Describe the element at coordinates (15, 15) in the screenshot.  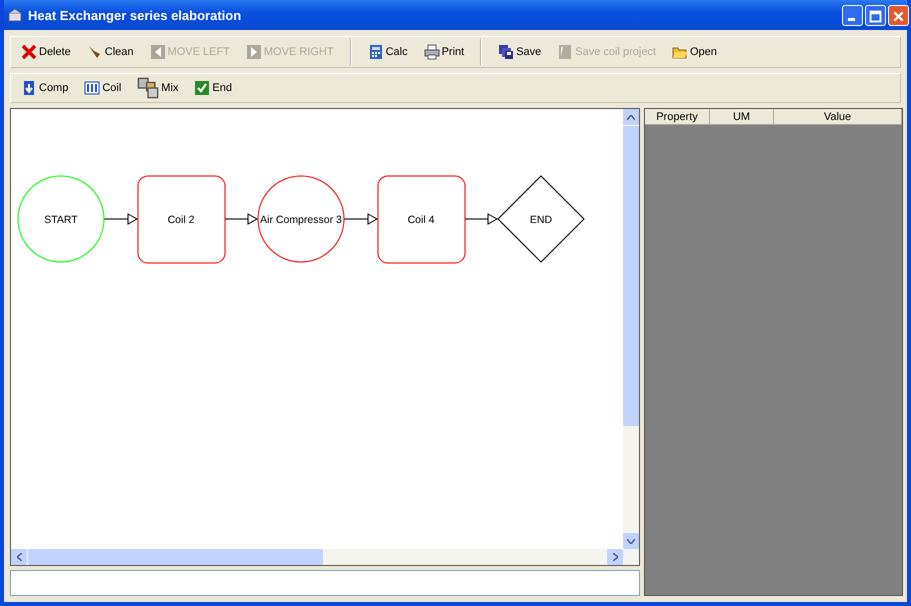
I see `app-icon` at that location.